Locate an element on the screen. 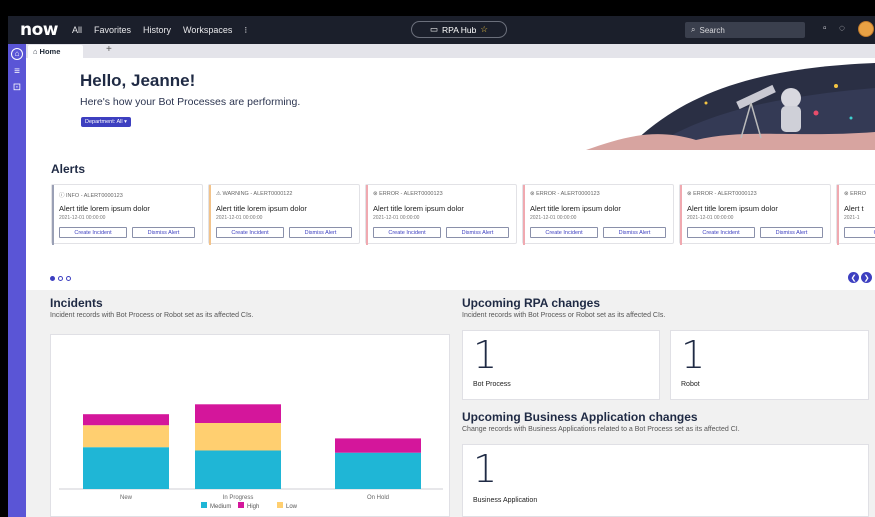 The width and height of the screenshot is (875, 517). incidents-chart: New In Progress On Hold Medium High Low is located at coordinates (251, 457).